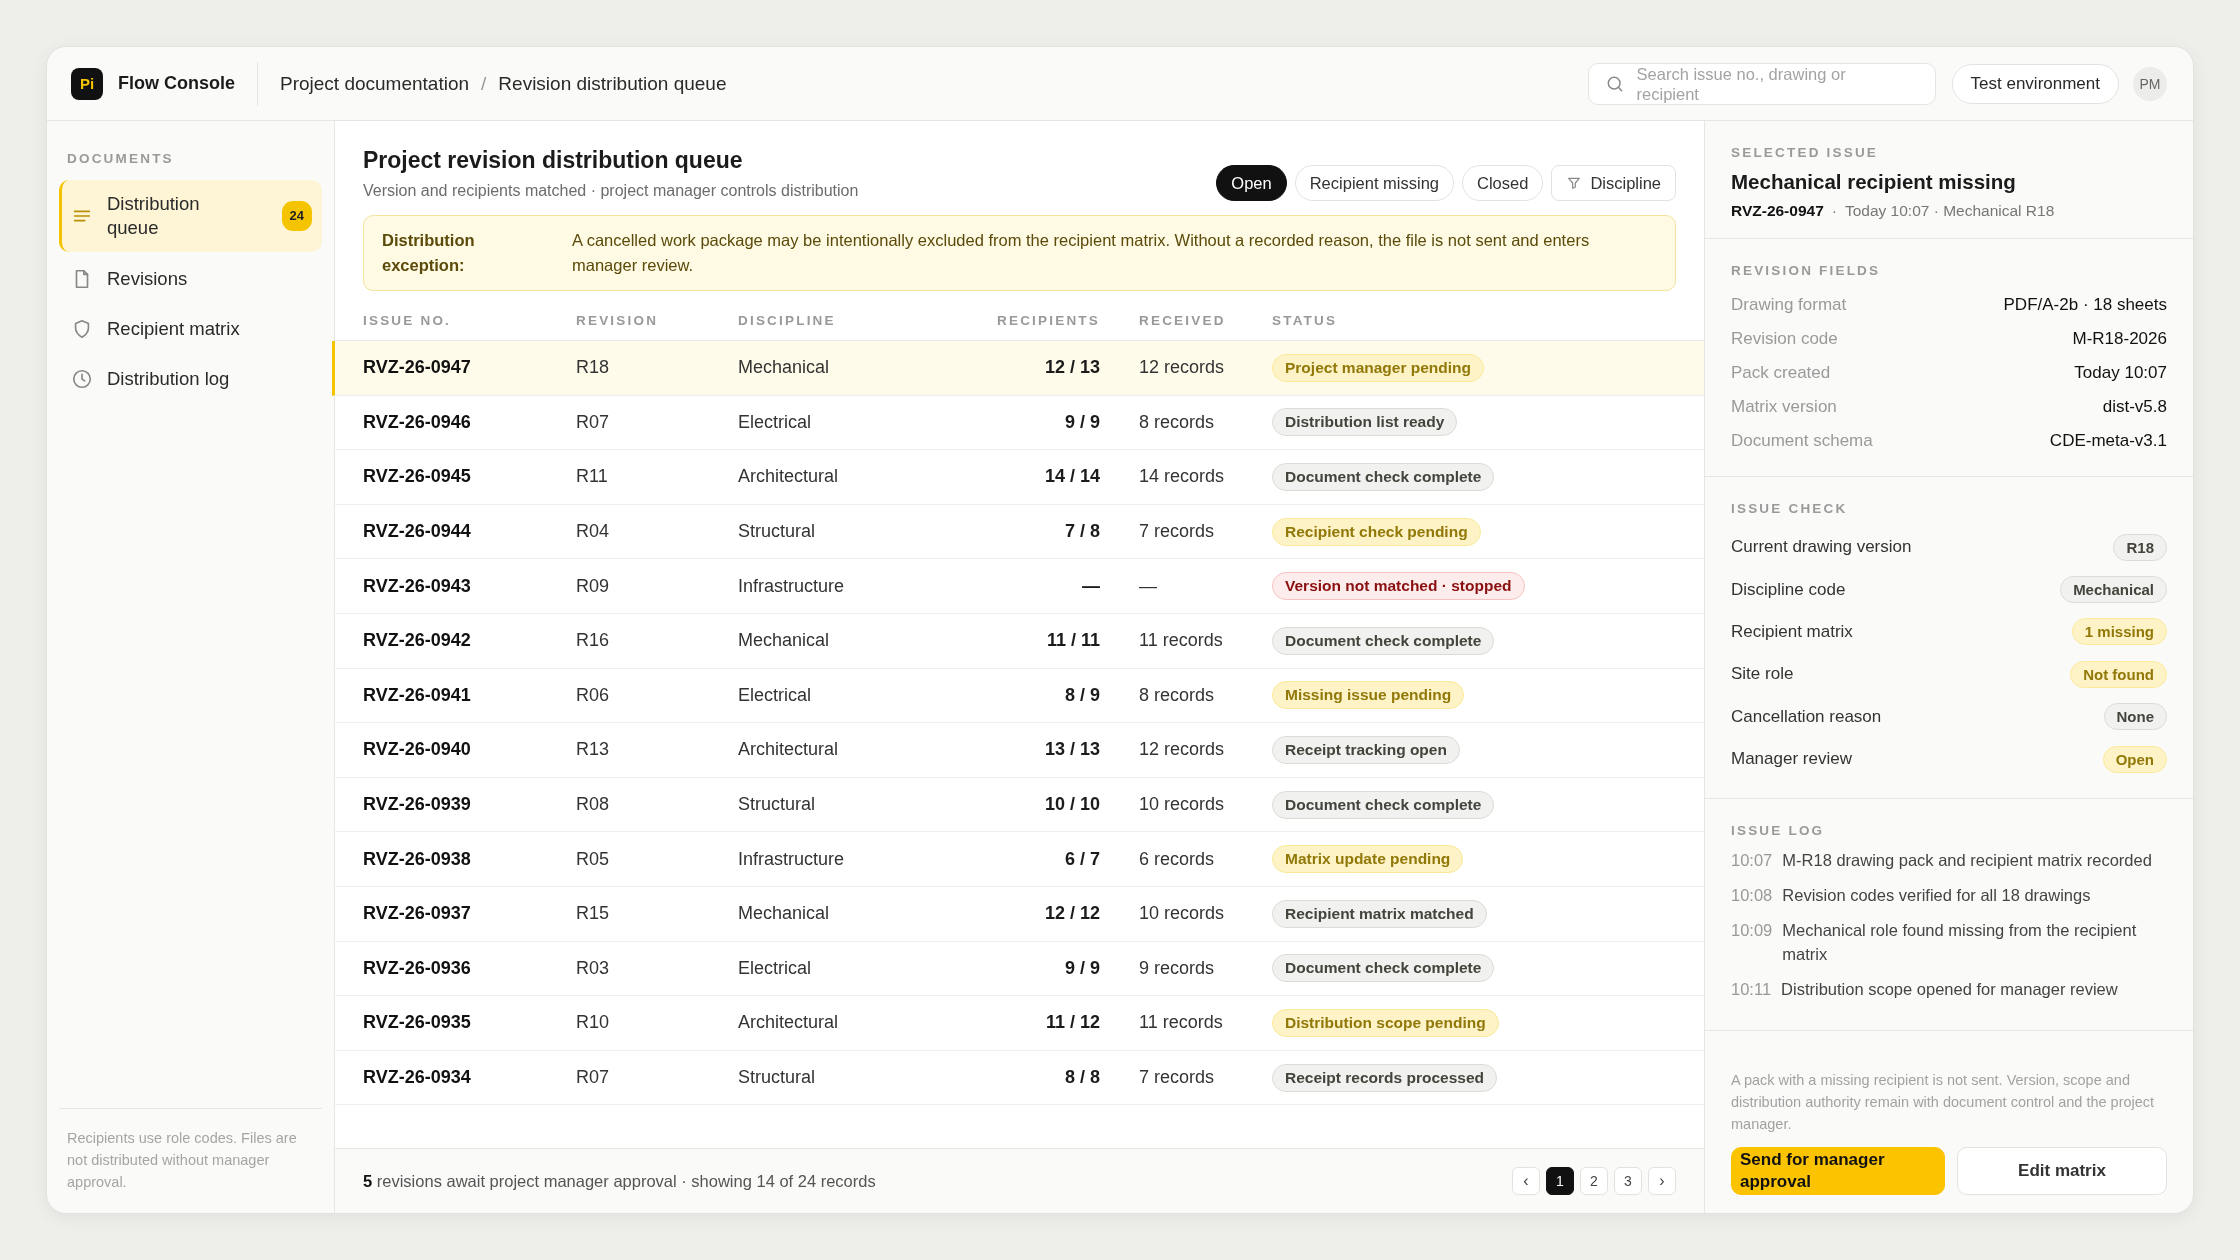 The image size is (2240, 1260). I want to click on filter-chip: Open, so click(1251, 183).